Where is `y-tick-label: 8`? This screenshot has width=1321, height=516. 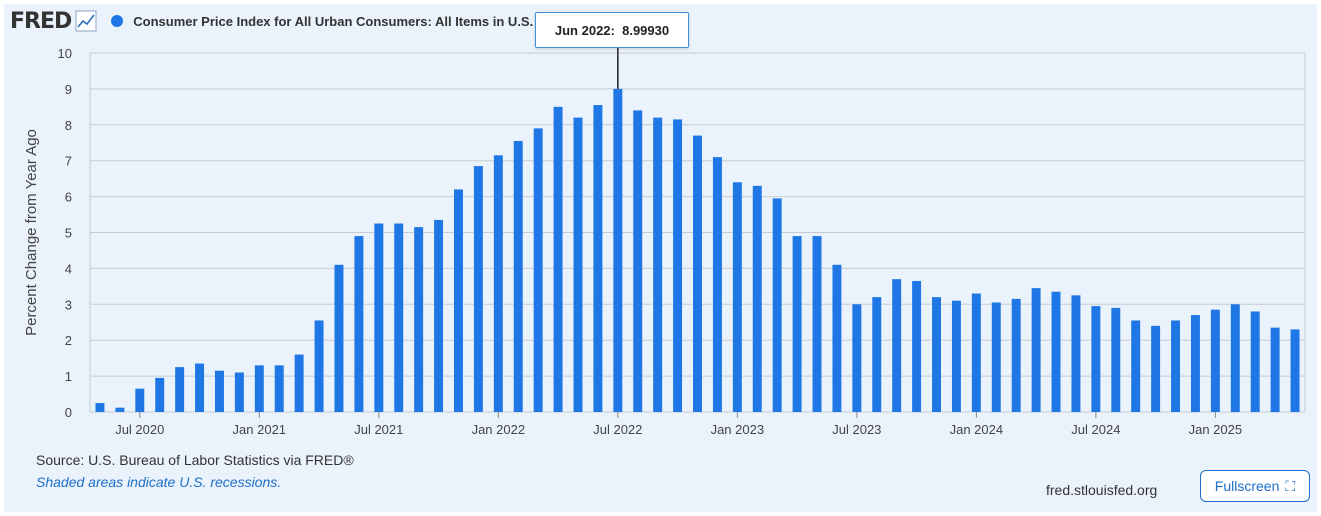 y-tick-label: 8 is located at coordinates (68, 125).